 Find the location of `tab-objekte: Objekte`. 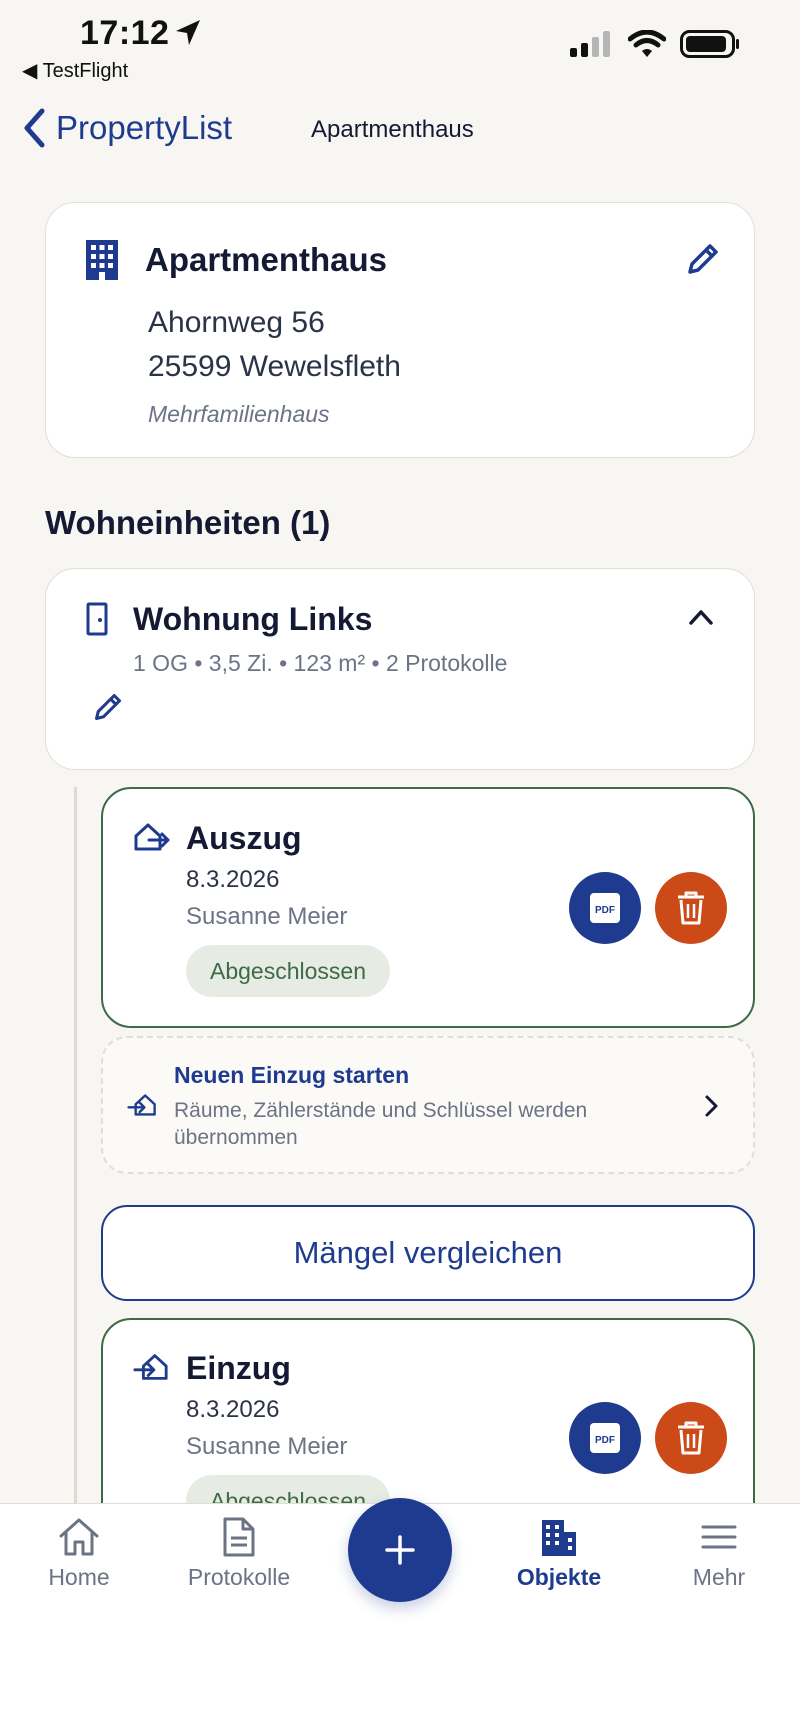

tab-objekte: Objekte is located at coordinates (559, 1553).